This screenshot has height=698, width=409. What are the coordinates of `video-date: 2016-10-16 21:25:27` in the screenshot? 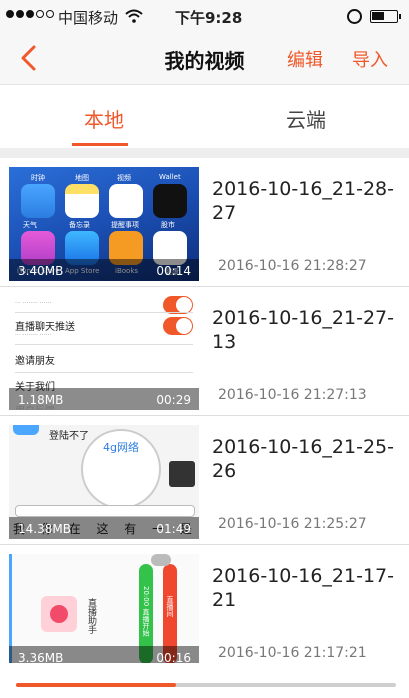 It's located at (292, 524).